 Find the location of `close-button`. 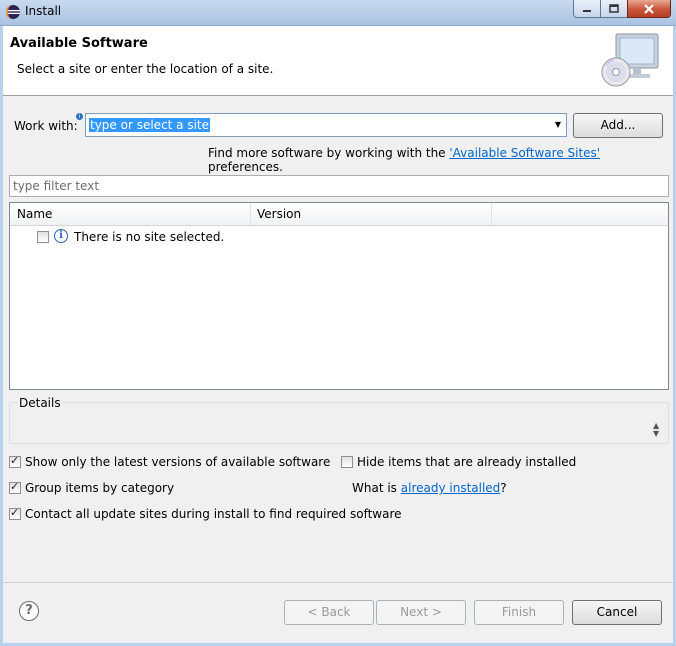

close-button is located at coordinates (649, 9).